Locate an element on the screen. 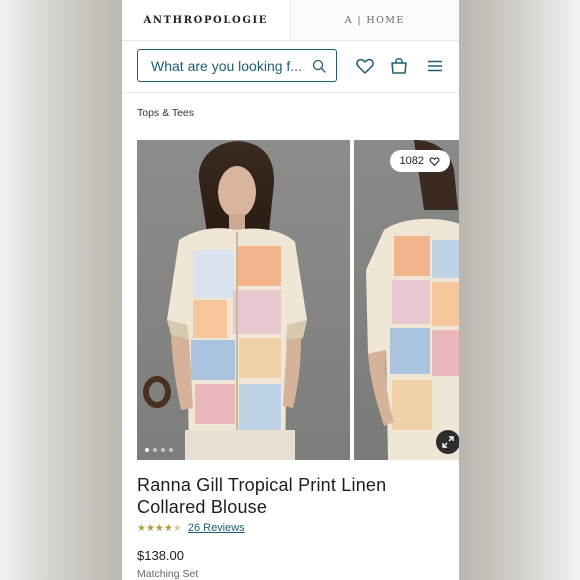 The width and height of the screenshot is (580, 580). product-photo-next: 1082 is located at coordinates (406, 300).